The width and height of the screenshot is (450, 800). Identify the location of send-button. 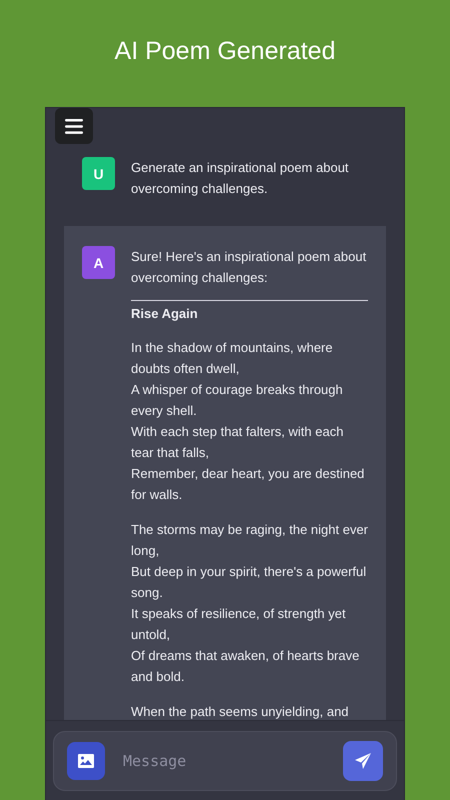
(363, 761).